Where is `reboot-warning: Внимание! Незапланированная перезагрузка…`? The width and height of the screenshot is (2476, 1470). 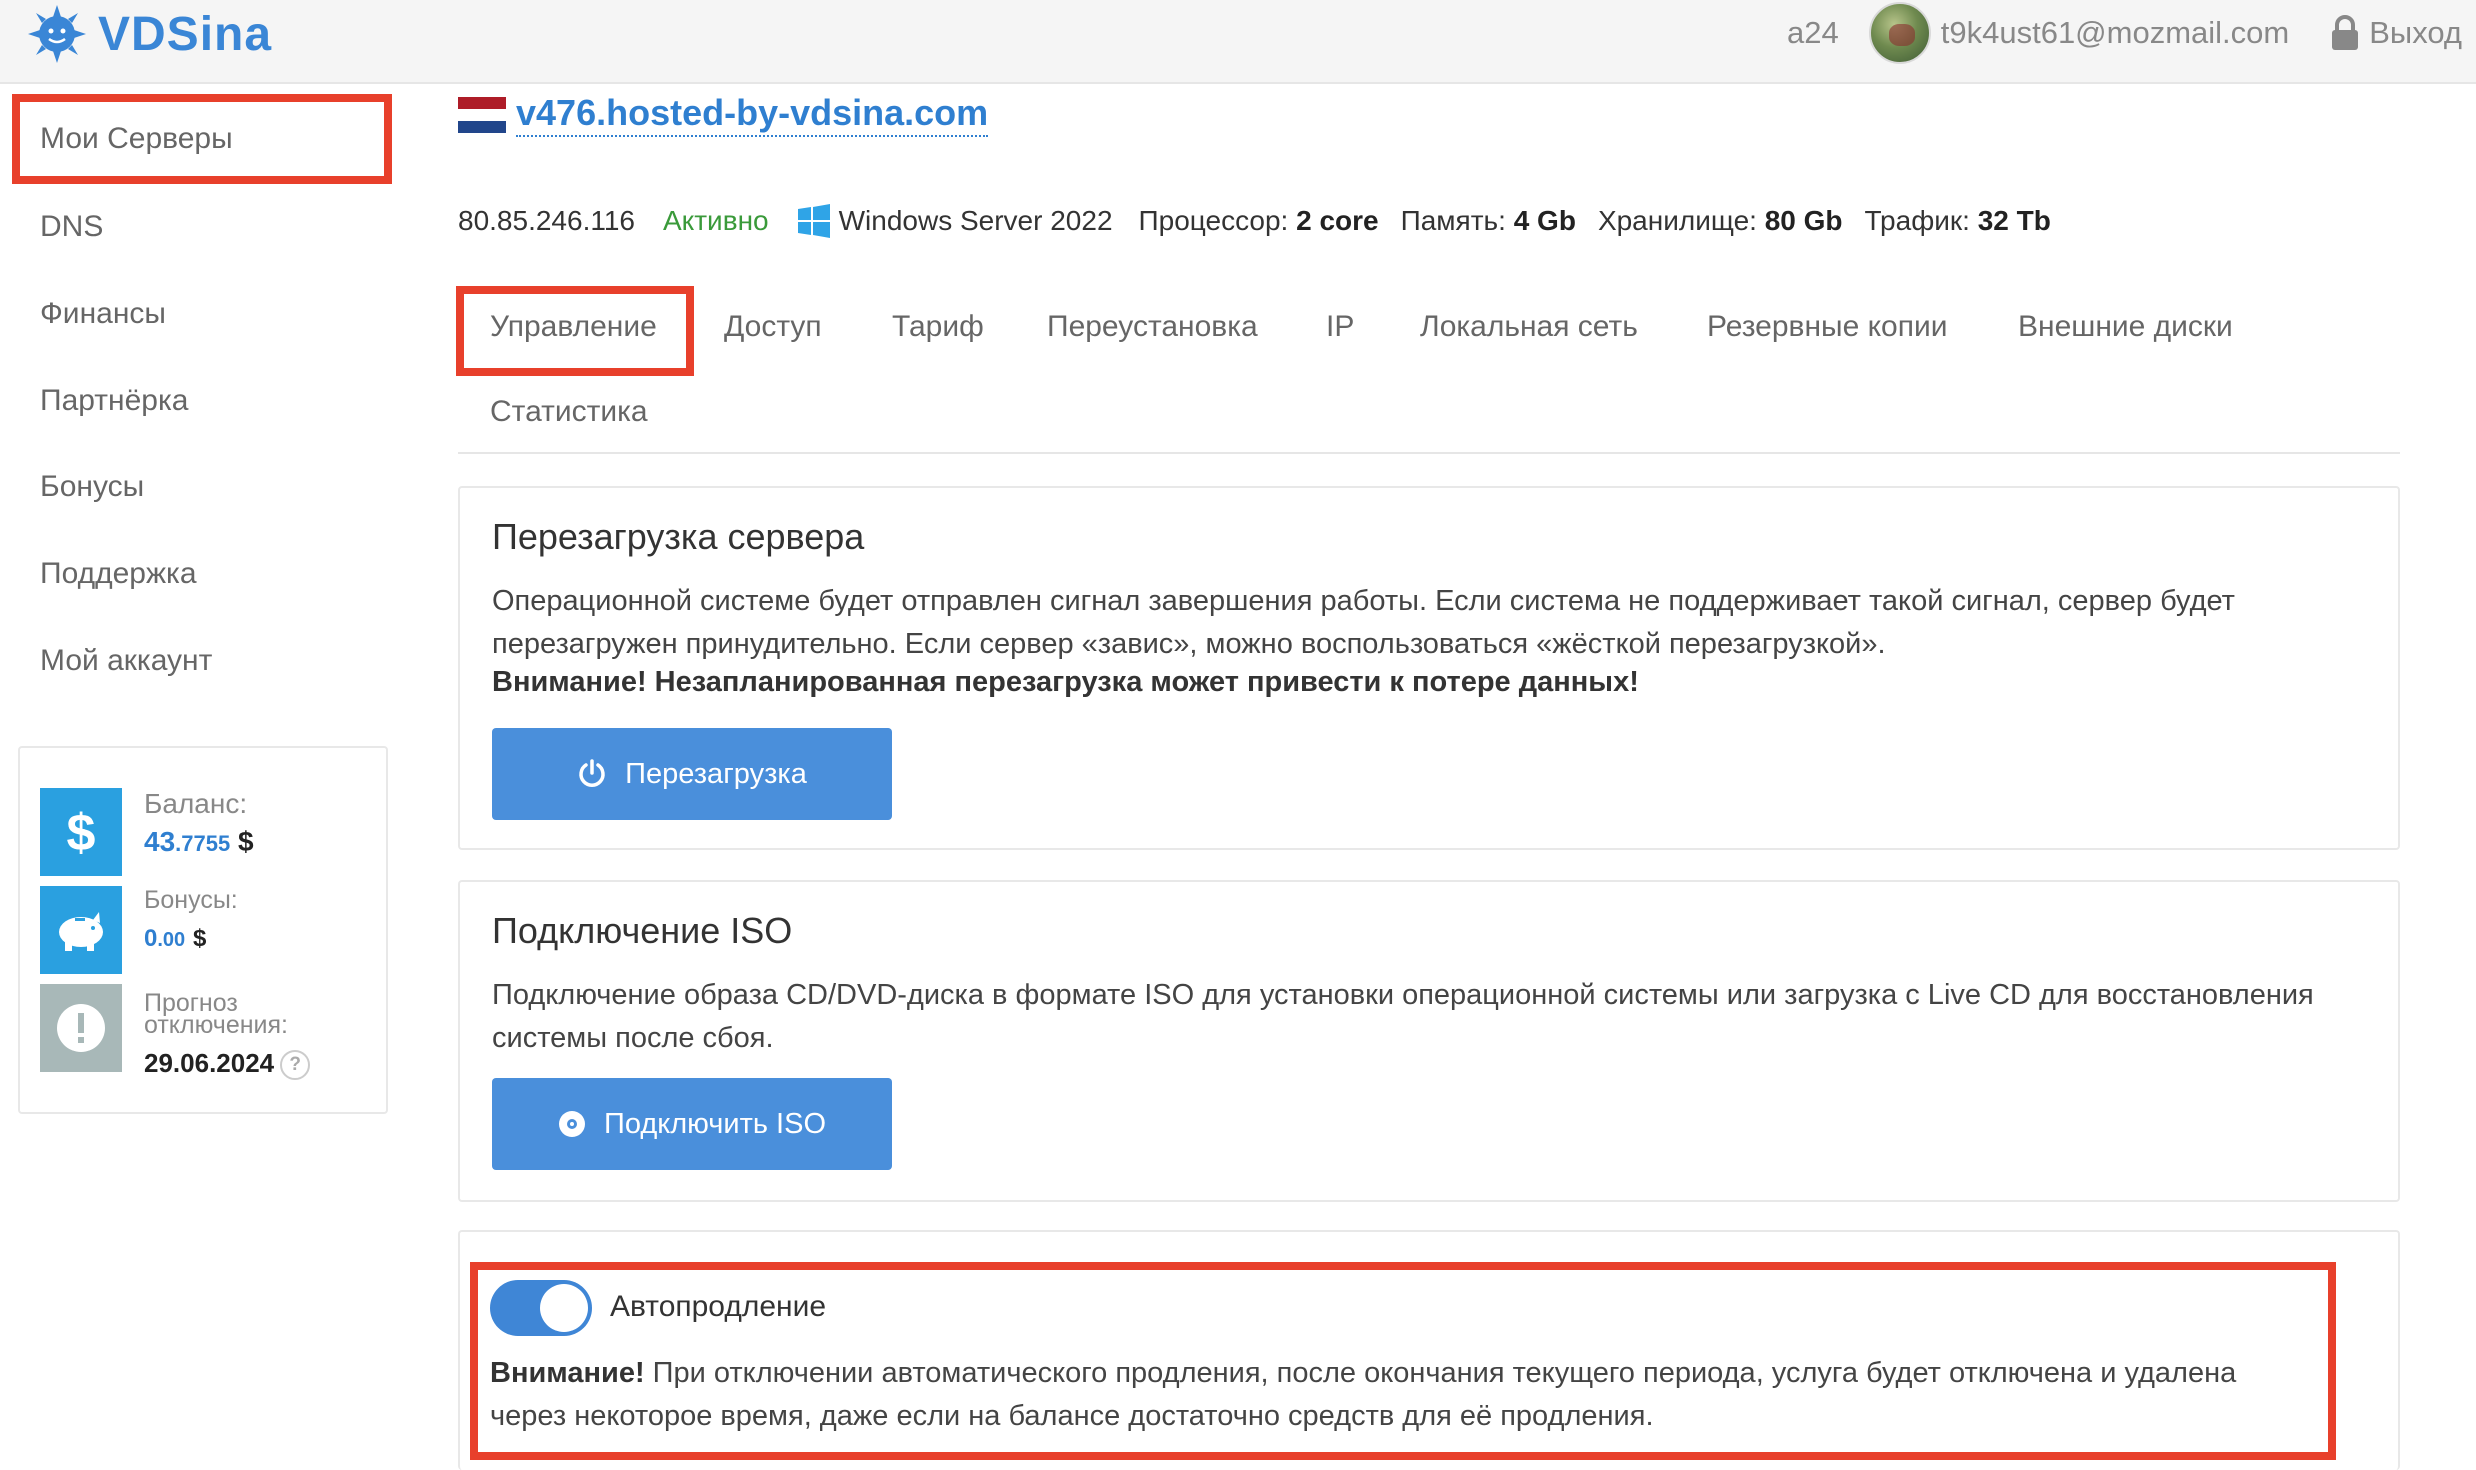 reboot-warning: Внимание! Незапланированная перезагрузка… is located at coordinates (1065, 682).